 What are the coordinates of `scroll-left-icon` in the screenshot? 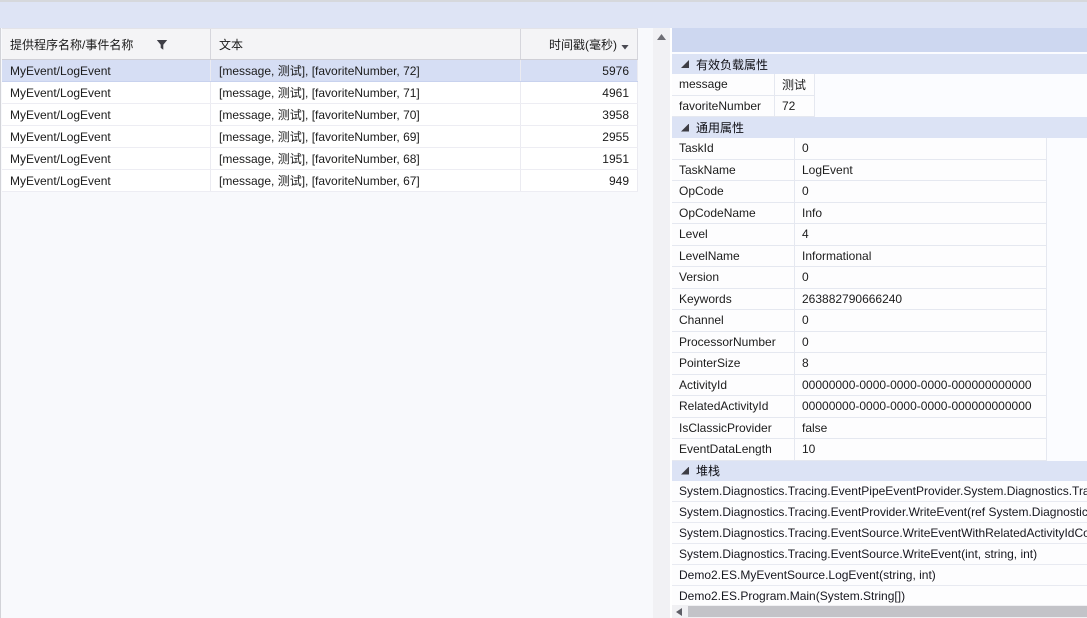 It's located at (679, 612).